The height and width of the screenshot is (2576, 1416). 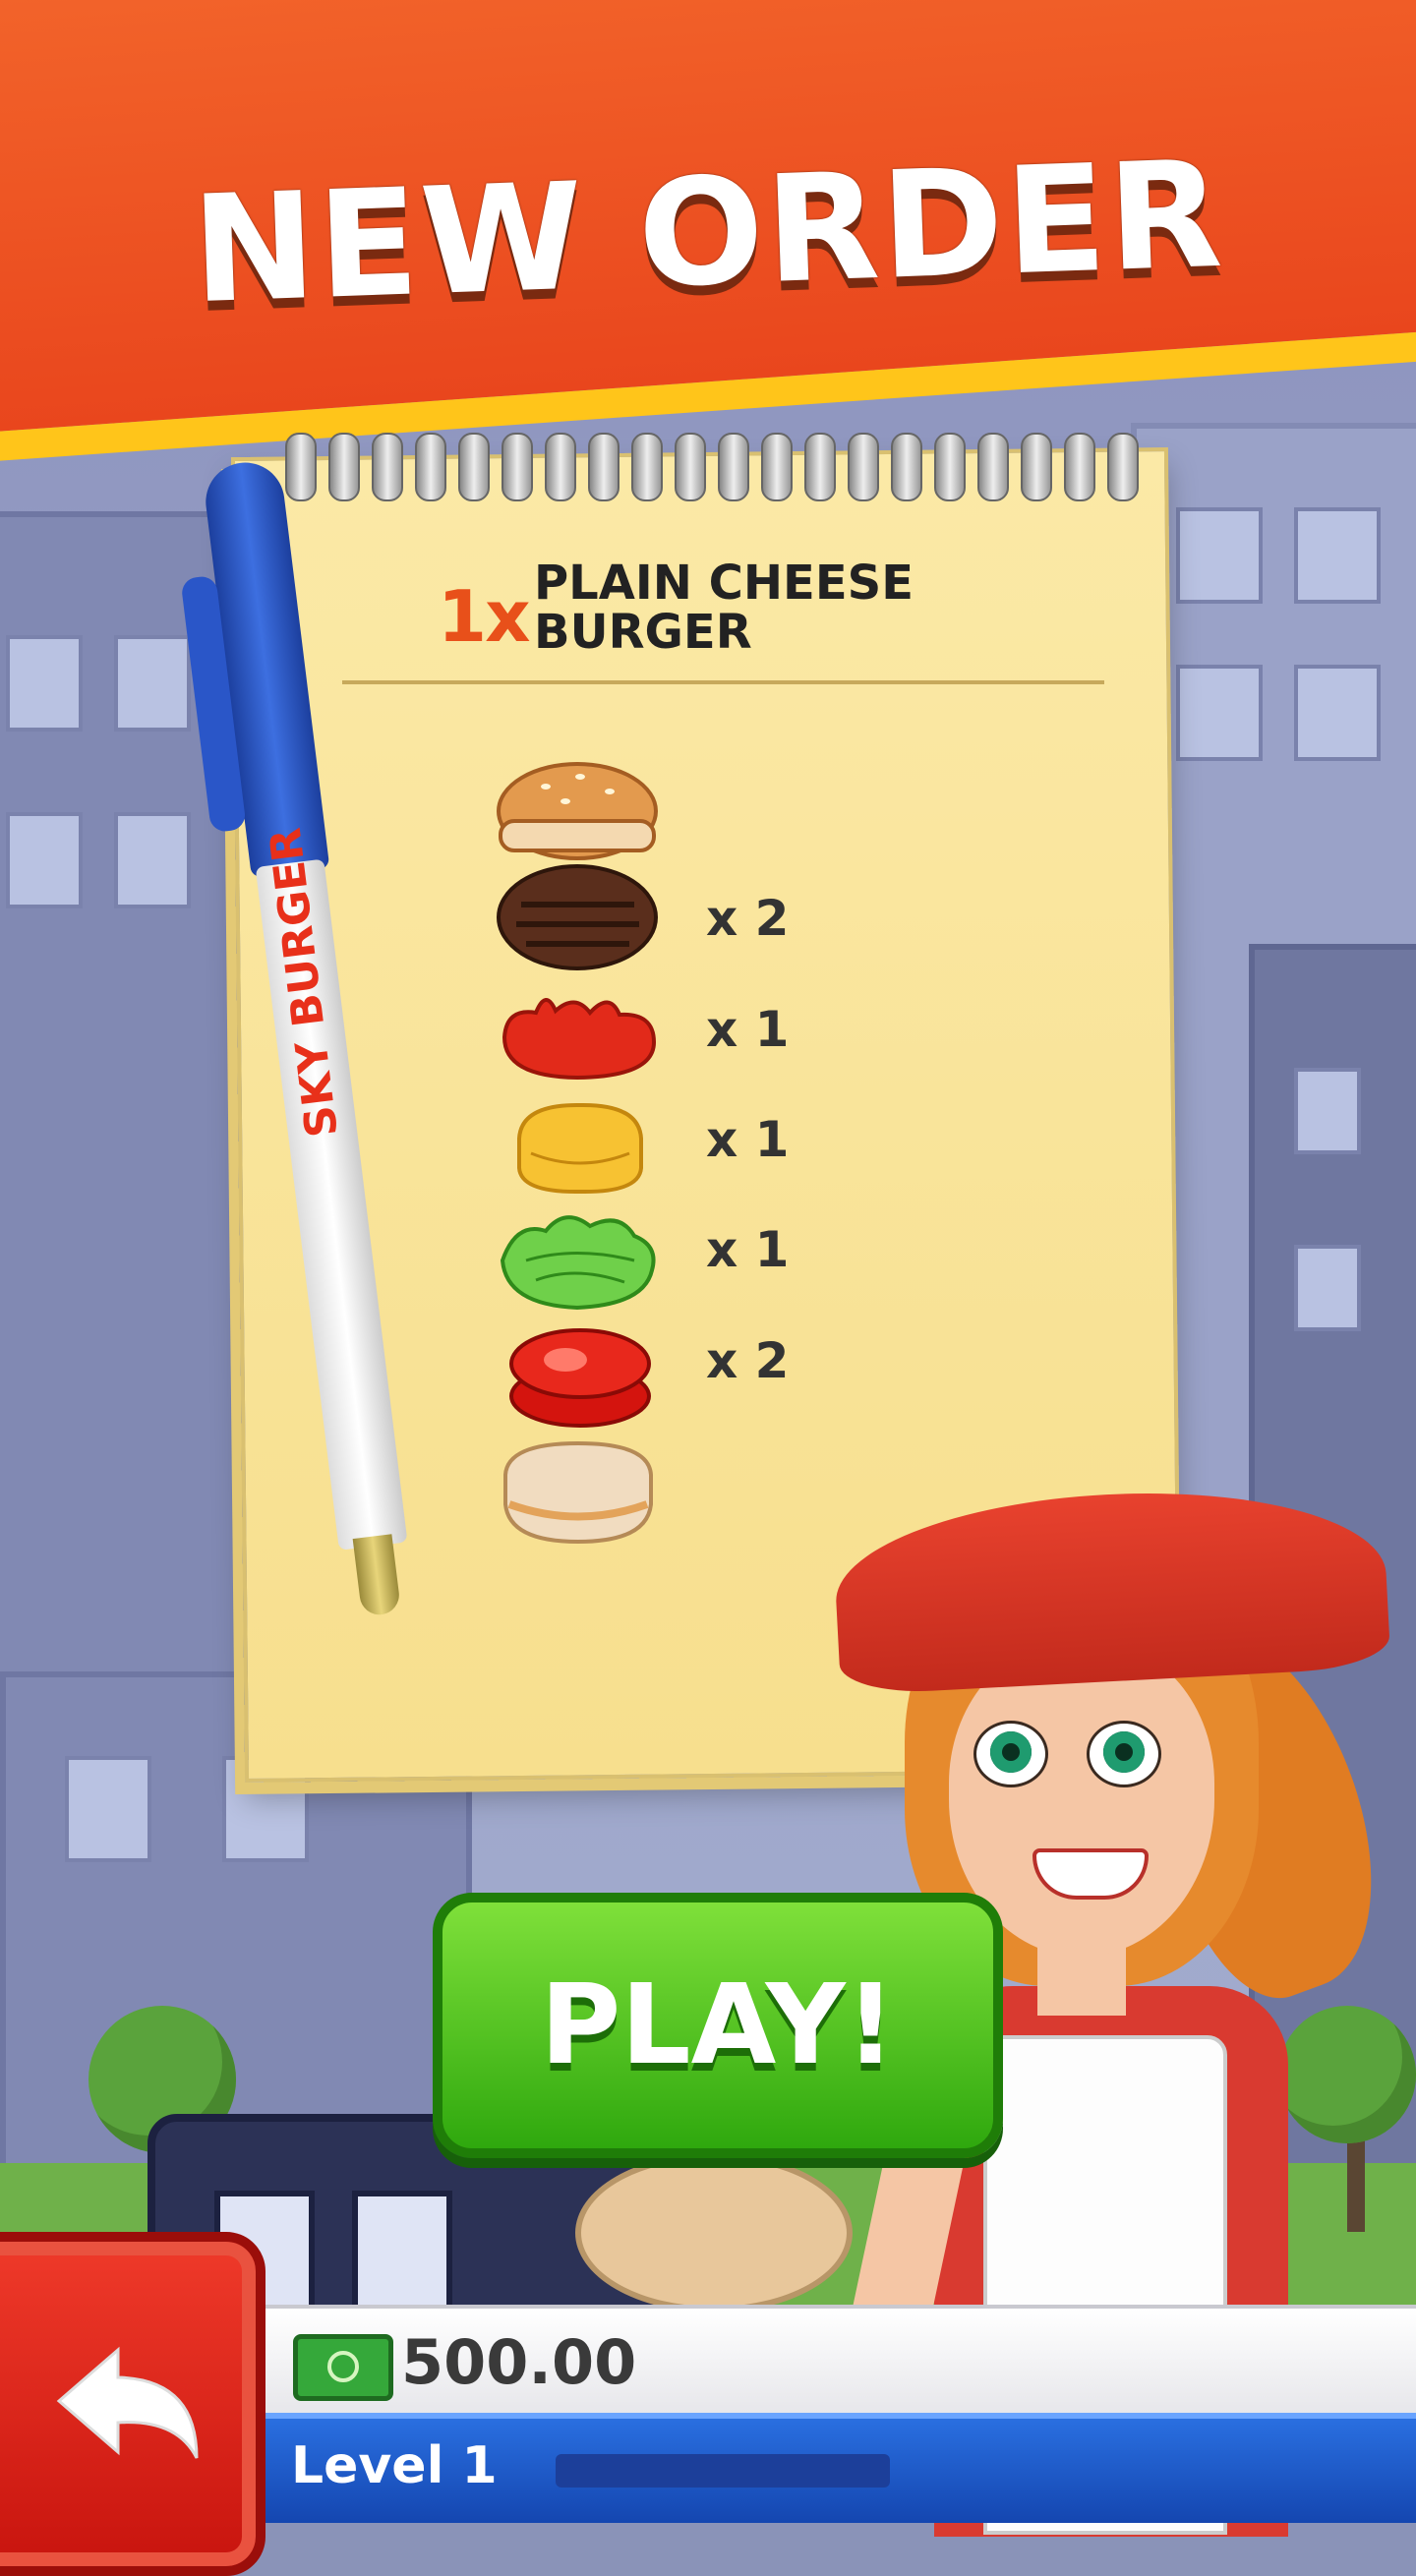 I want to click on level-label: Level 1, so click(x=394, y=2465).